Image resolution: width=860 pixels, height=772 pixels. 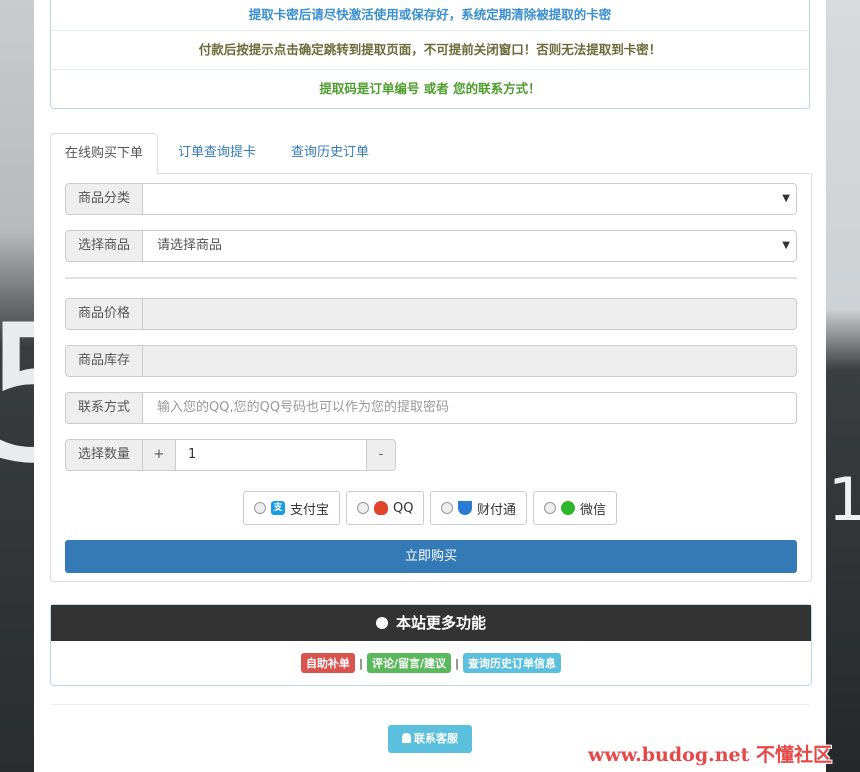 I want to click on payment-option-tenpay: 财付通, so click(x=479, y=508).